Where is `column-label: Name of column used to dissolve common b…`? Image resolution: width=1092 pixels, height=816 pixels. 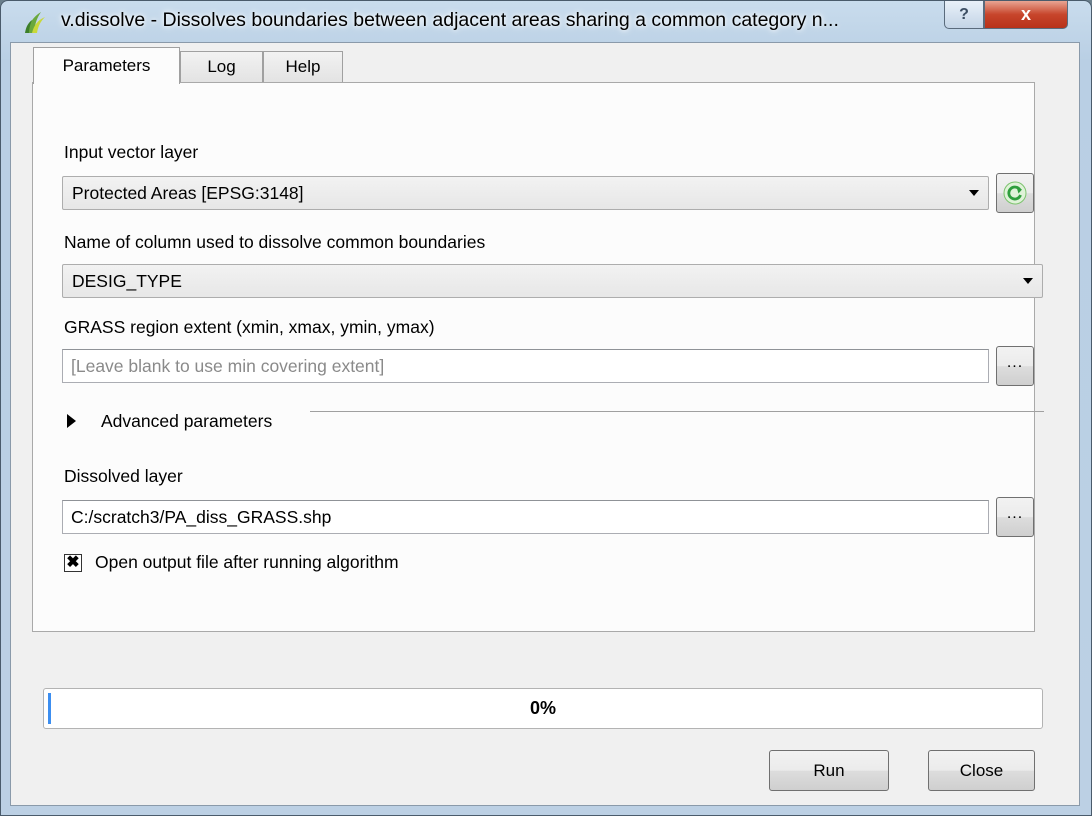
column-label: Name of column used to dissolve common b… is located at coordinates (275, 242).